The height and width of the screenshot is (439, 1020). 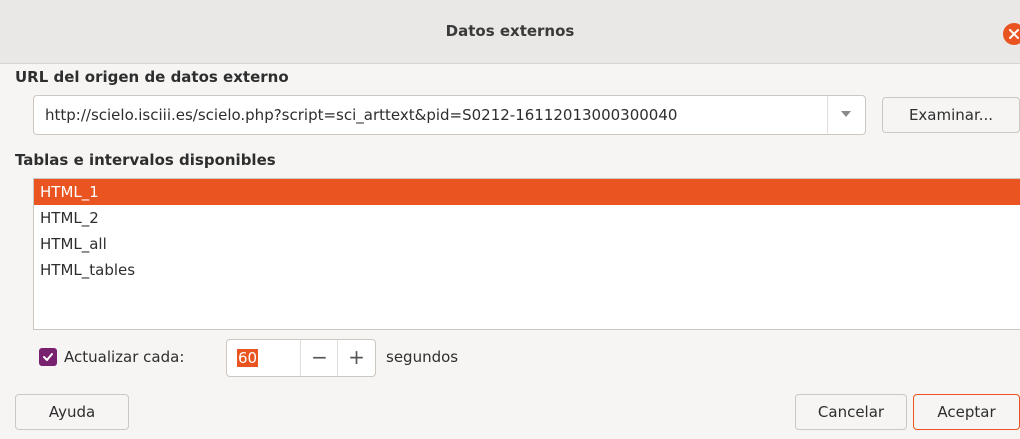 I want to click on interval-input: 60, so click(x=248, y=358).